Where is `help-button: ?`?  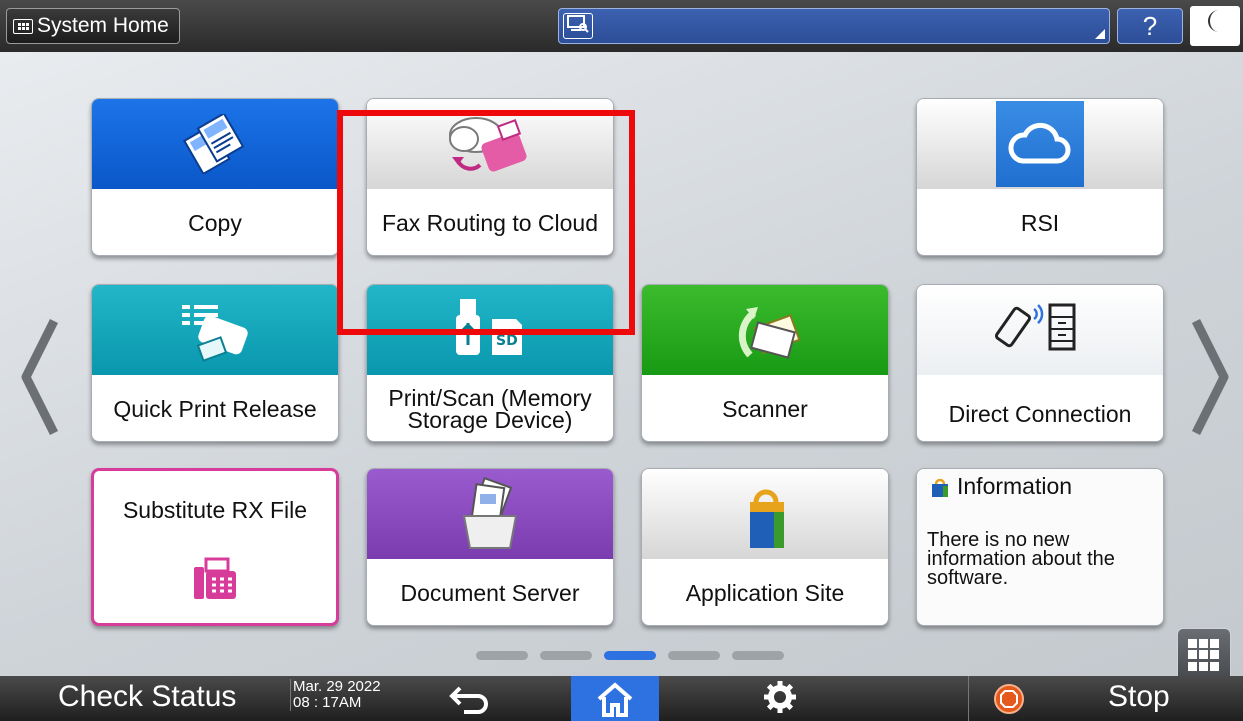
help-button: ? is located at coordinates (1150, 26).